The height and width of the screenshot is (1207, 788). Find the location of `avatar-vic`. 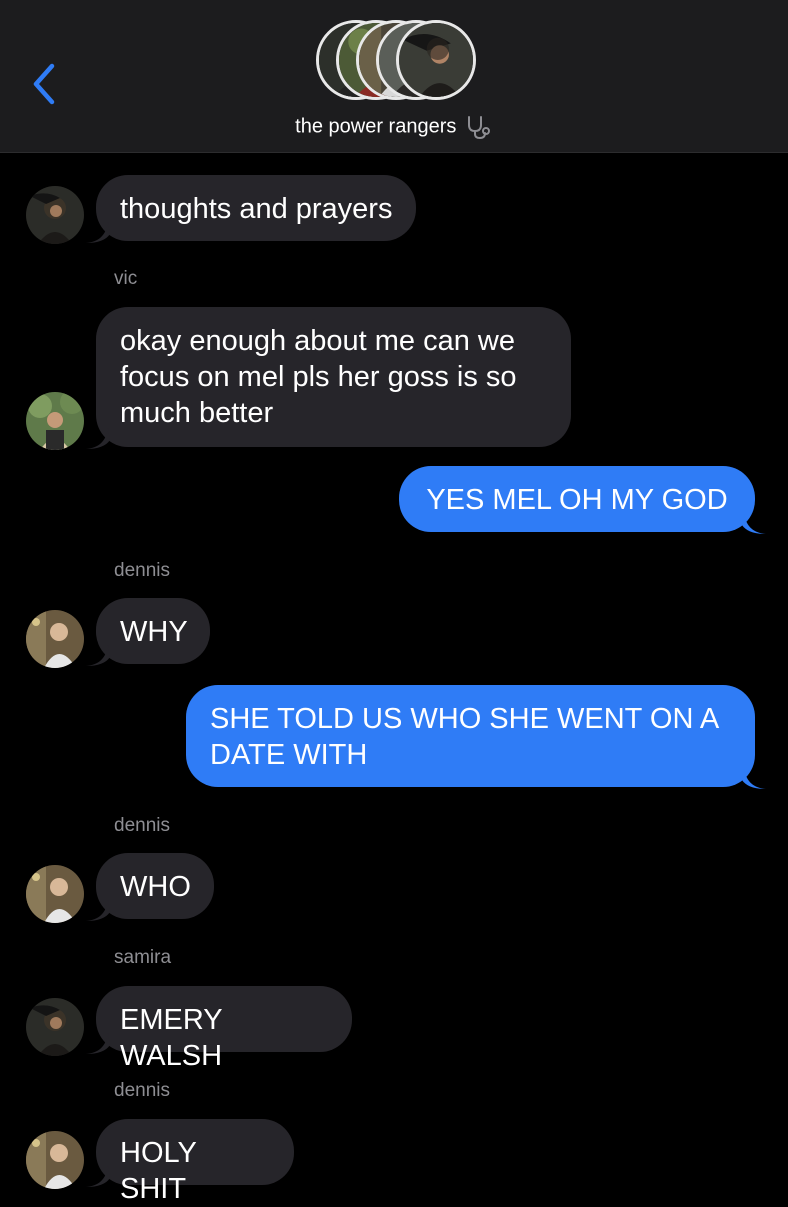

avatar-vic is located at coordinates (55, 421).